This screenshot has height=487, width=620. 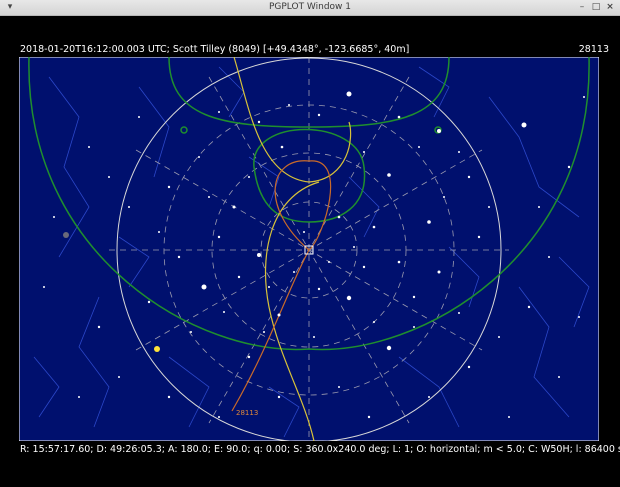 I want to click on close-icon: ×, so click(x=610, y=7).